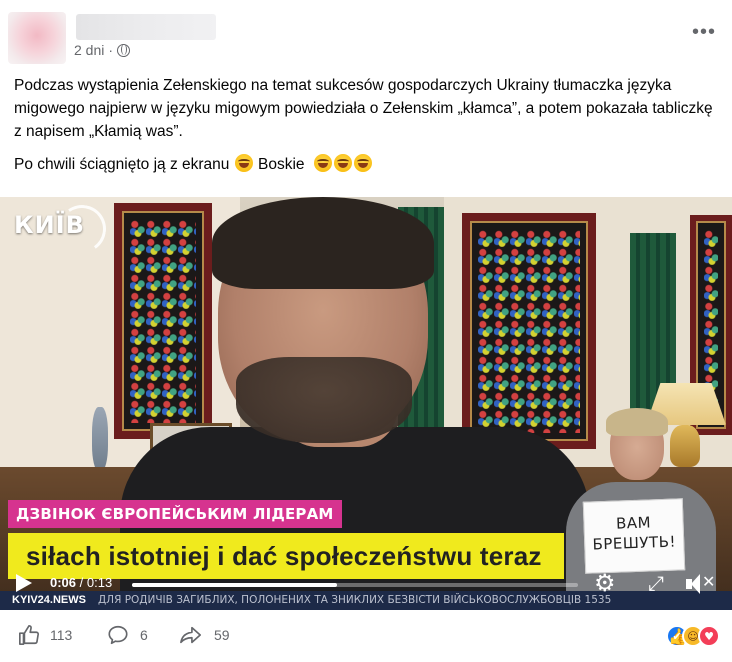 The image size is (732, 662). Describe the element at coordinates (122, 164) in the screenshot. I see `post-paragraph-2-text: Po chwili ściągnięto ją z ekranu` at that location.